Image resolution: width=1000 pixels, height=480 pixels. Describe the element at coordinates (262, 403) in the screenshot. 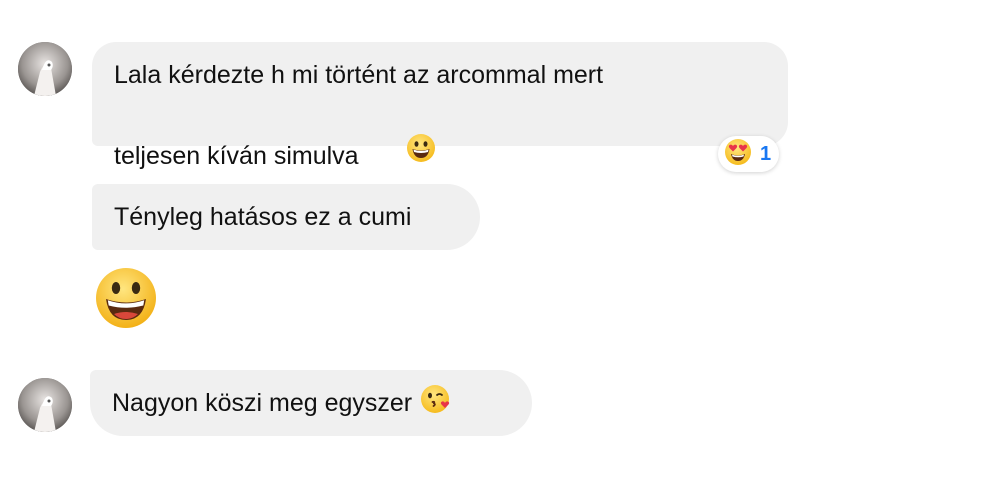

I see `message-text: Nagyon köszi meg egyszer` at that location.